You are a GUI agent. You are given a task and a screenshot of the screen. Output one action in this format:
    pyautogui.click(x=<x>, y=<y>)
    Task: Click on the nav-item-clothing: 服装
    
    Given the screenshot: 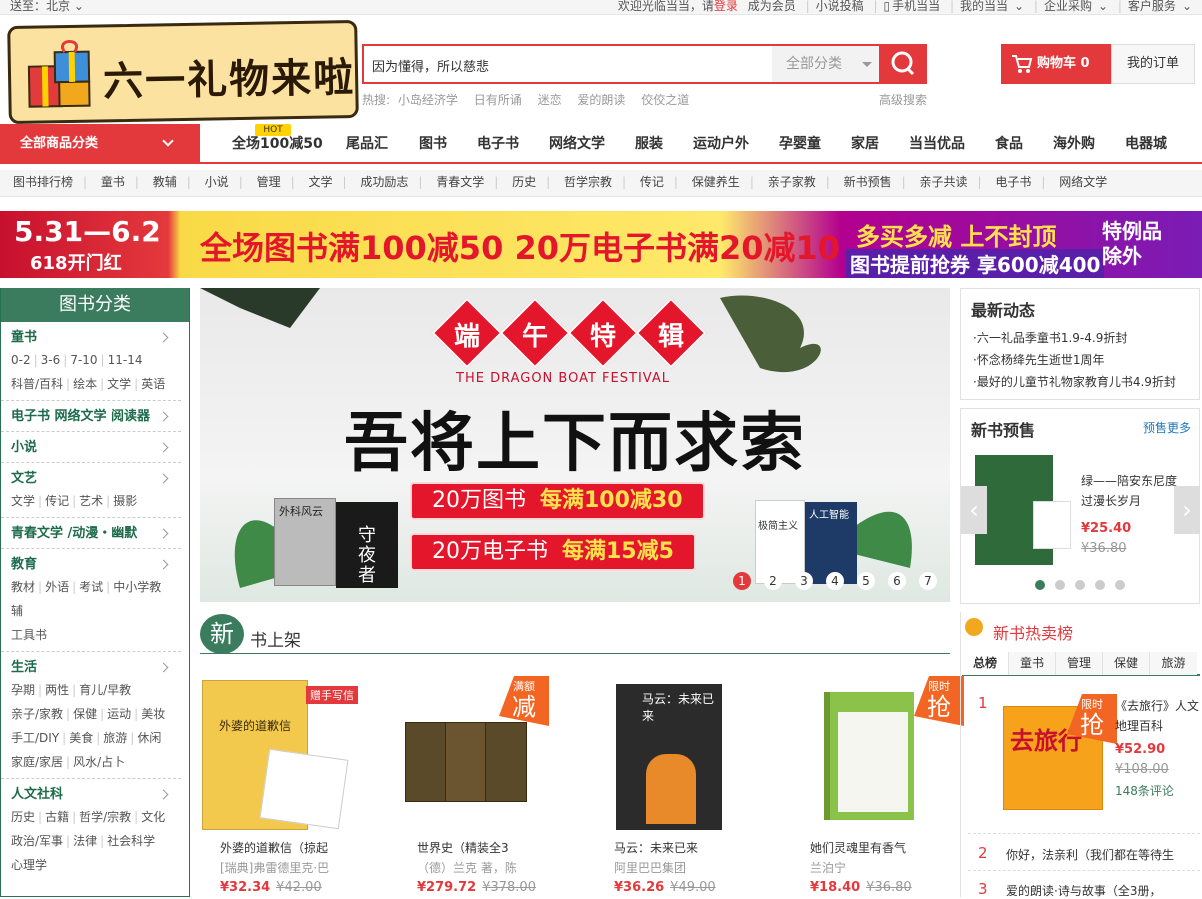 What is the action you would take?
    pyautogui.click(x=649, y=144)
    